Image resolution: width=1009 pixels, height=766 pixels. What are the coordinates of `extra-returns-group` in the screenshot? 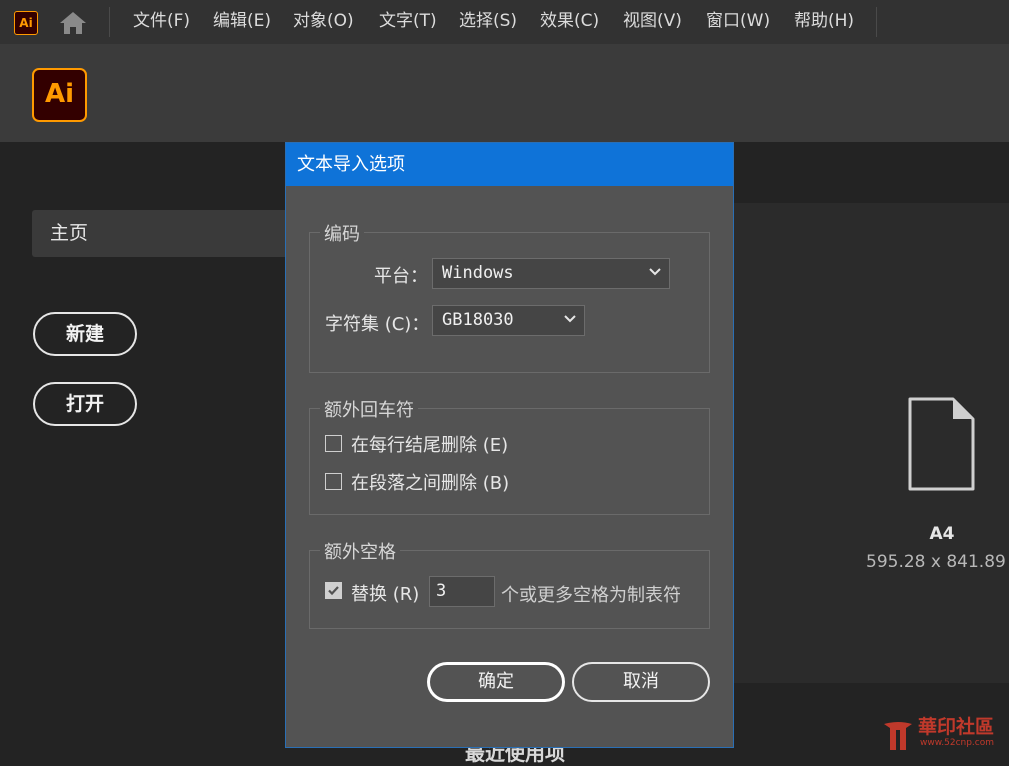 It's located at (509, 461).